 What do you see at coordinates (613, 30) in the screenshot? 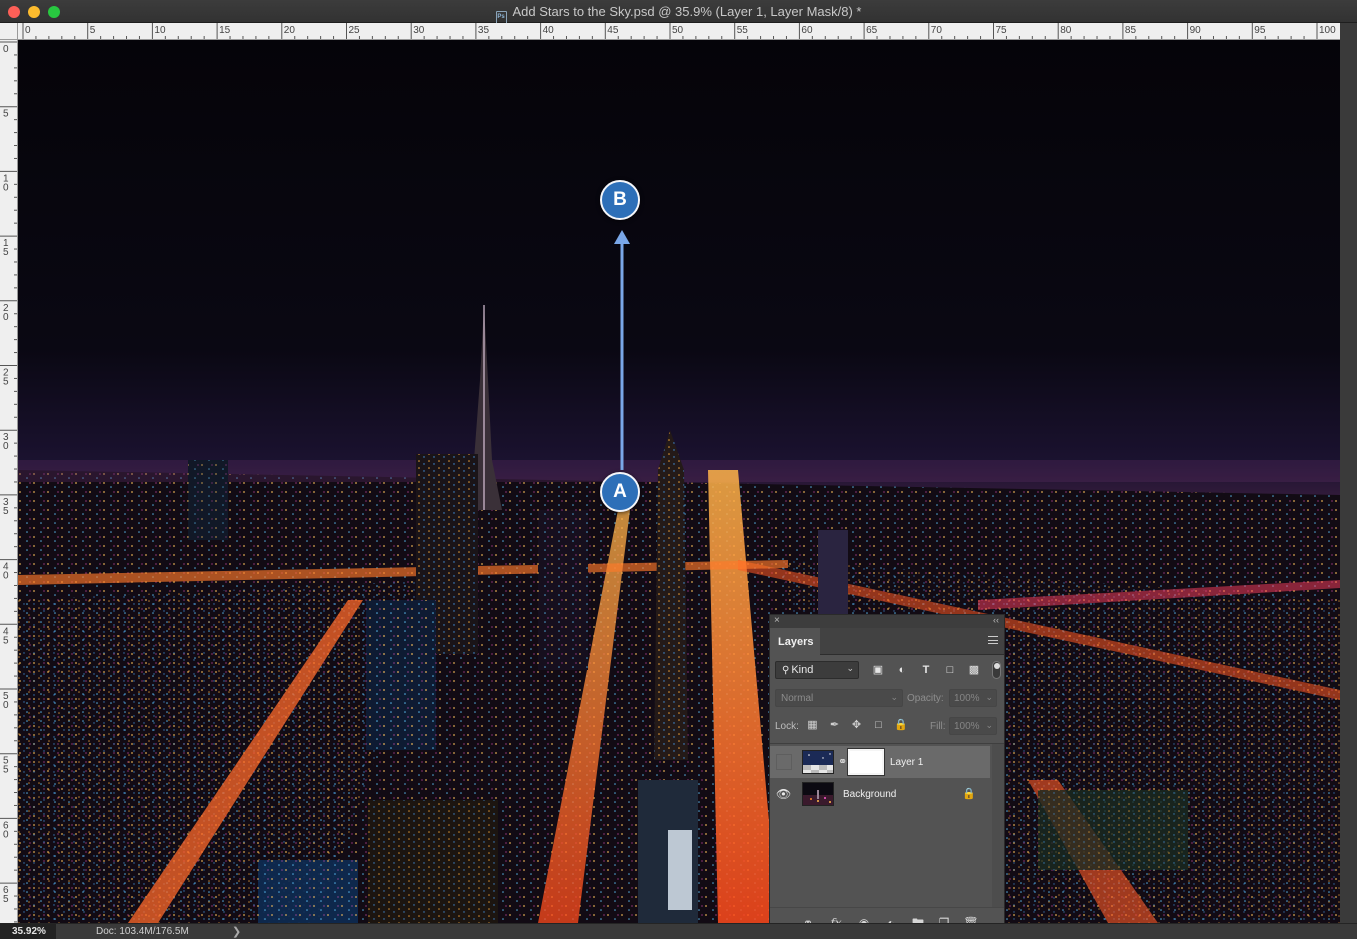
I see `ruler-label: 45` at bounding box center [613, 30].